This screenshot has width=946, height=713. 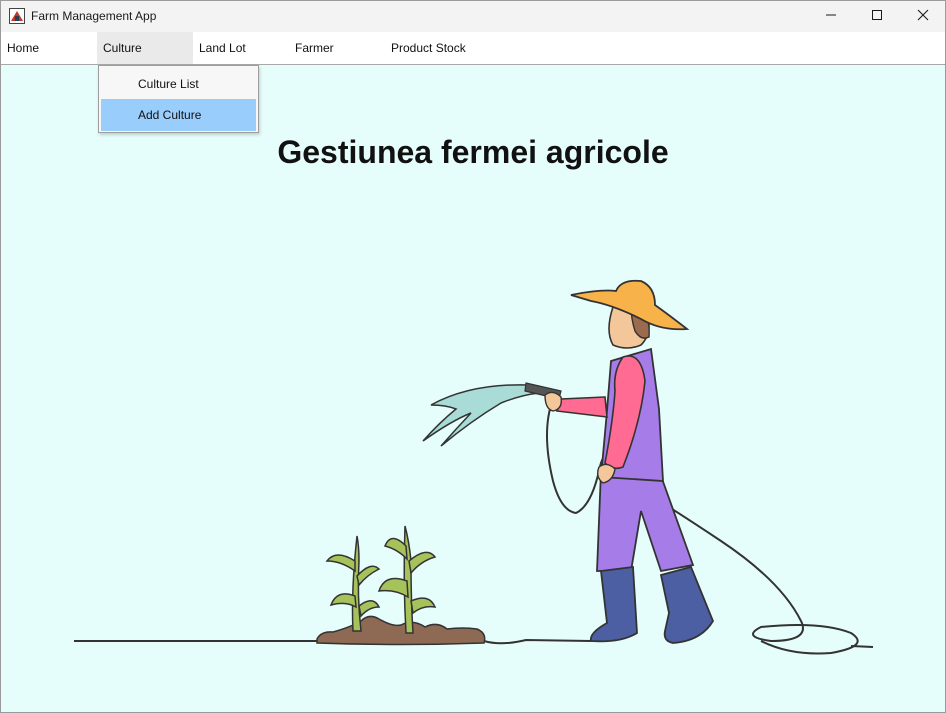 I want to click on minimize-button, so click(x=831, y=16).